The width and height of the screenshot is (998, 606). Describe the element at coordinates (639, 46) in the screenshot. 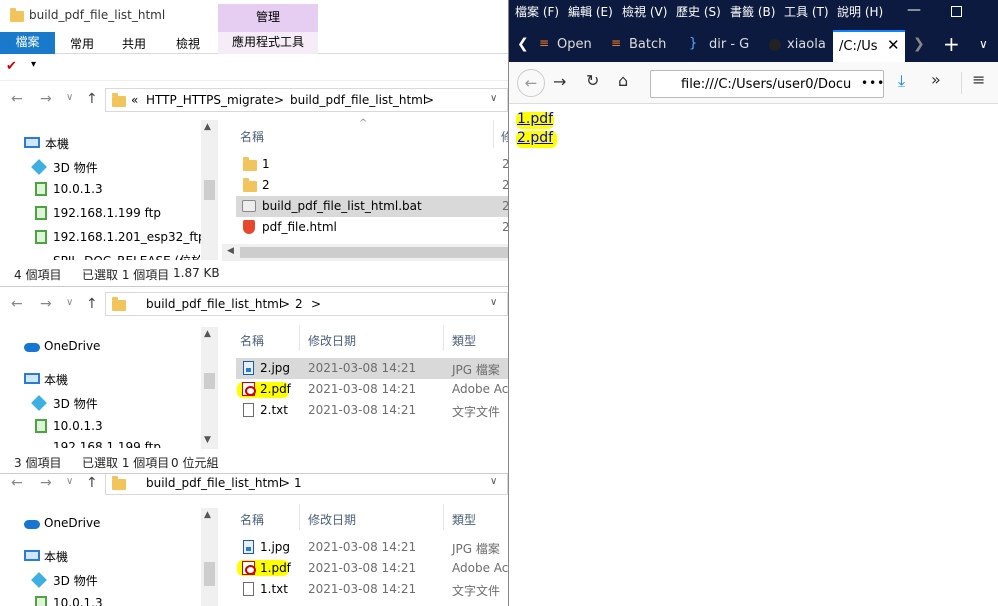

I see `browser-tab: ≡ Batch` at that location.